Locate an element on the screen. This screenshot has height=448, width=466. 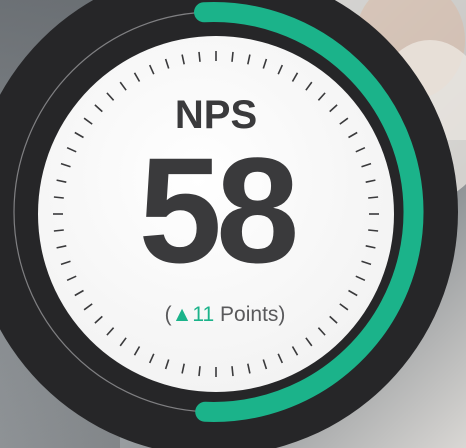
up-arrow-icon: ▲ is located at coordinates (182, 314).